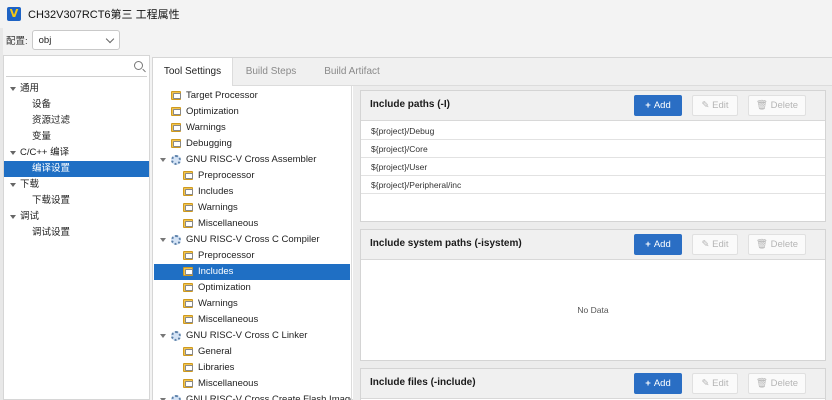 The height and width of the screenshot is (400, 832). Describe the element at coordinates (76, 185) in the screenshot. I see `left-nav-item: 下载` at that location.